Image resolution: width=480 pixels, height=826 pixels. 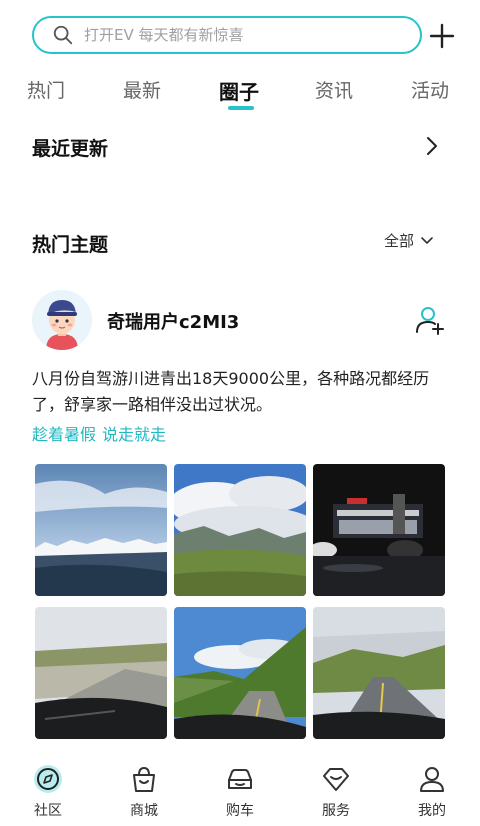 I want to click on tab-news: 资讯, so click(x=334, y=89).